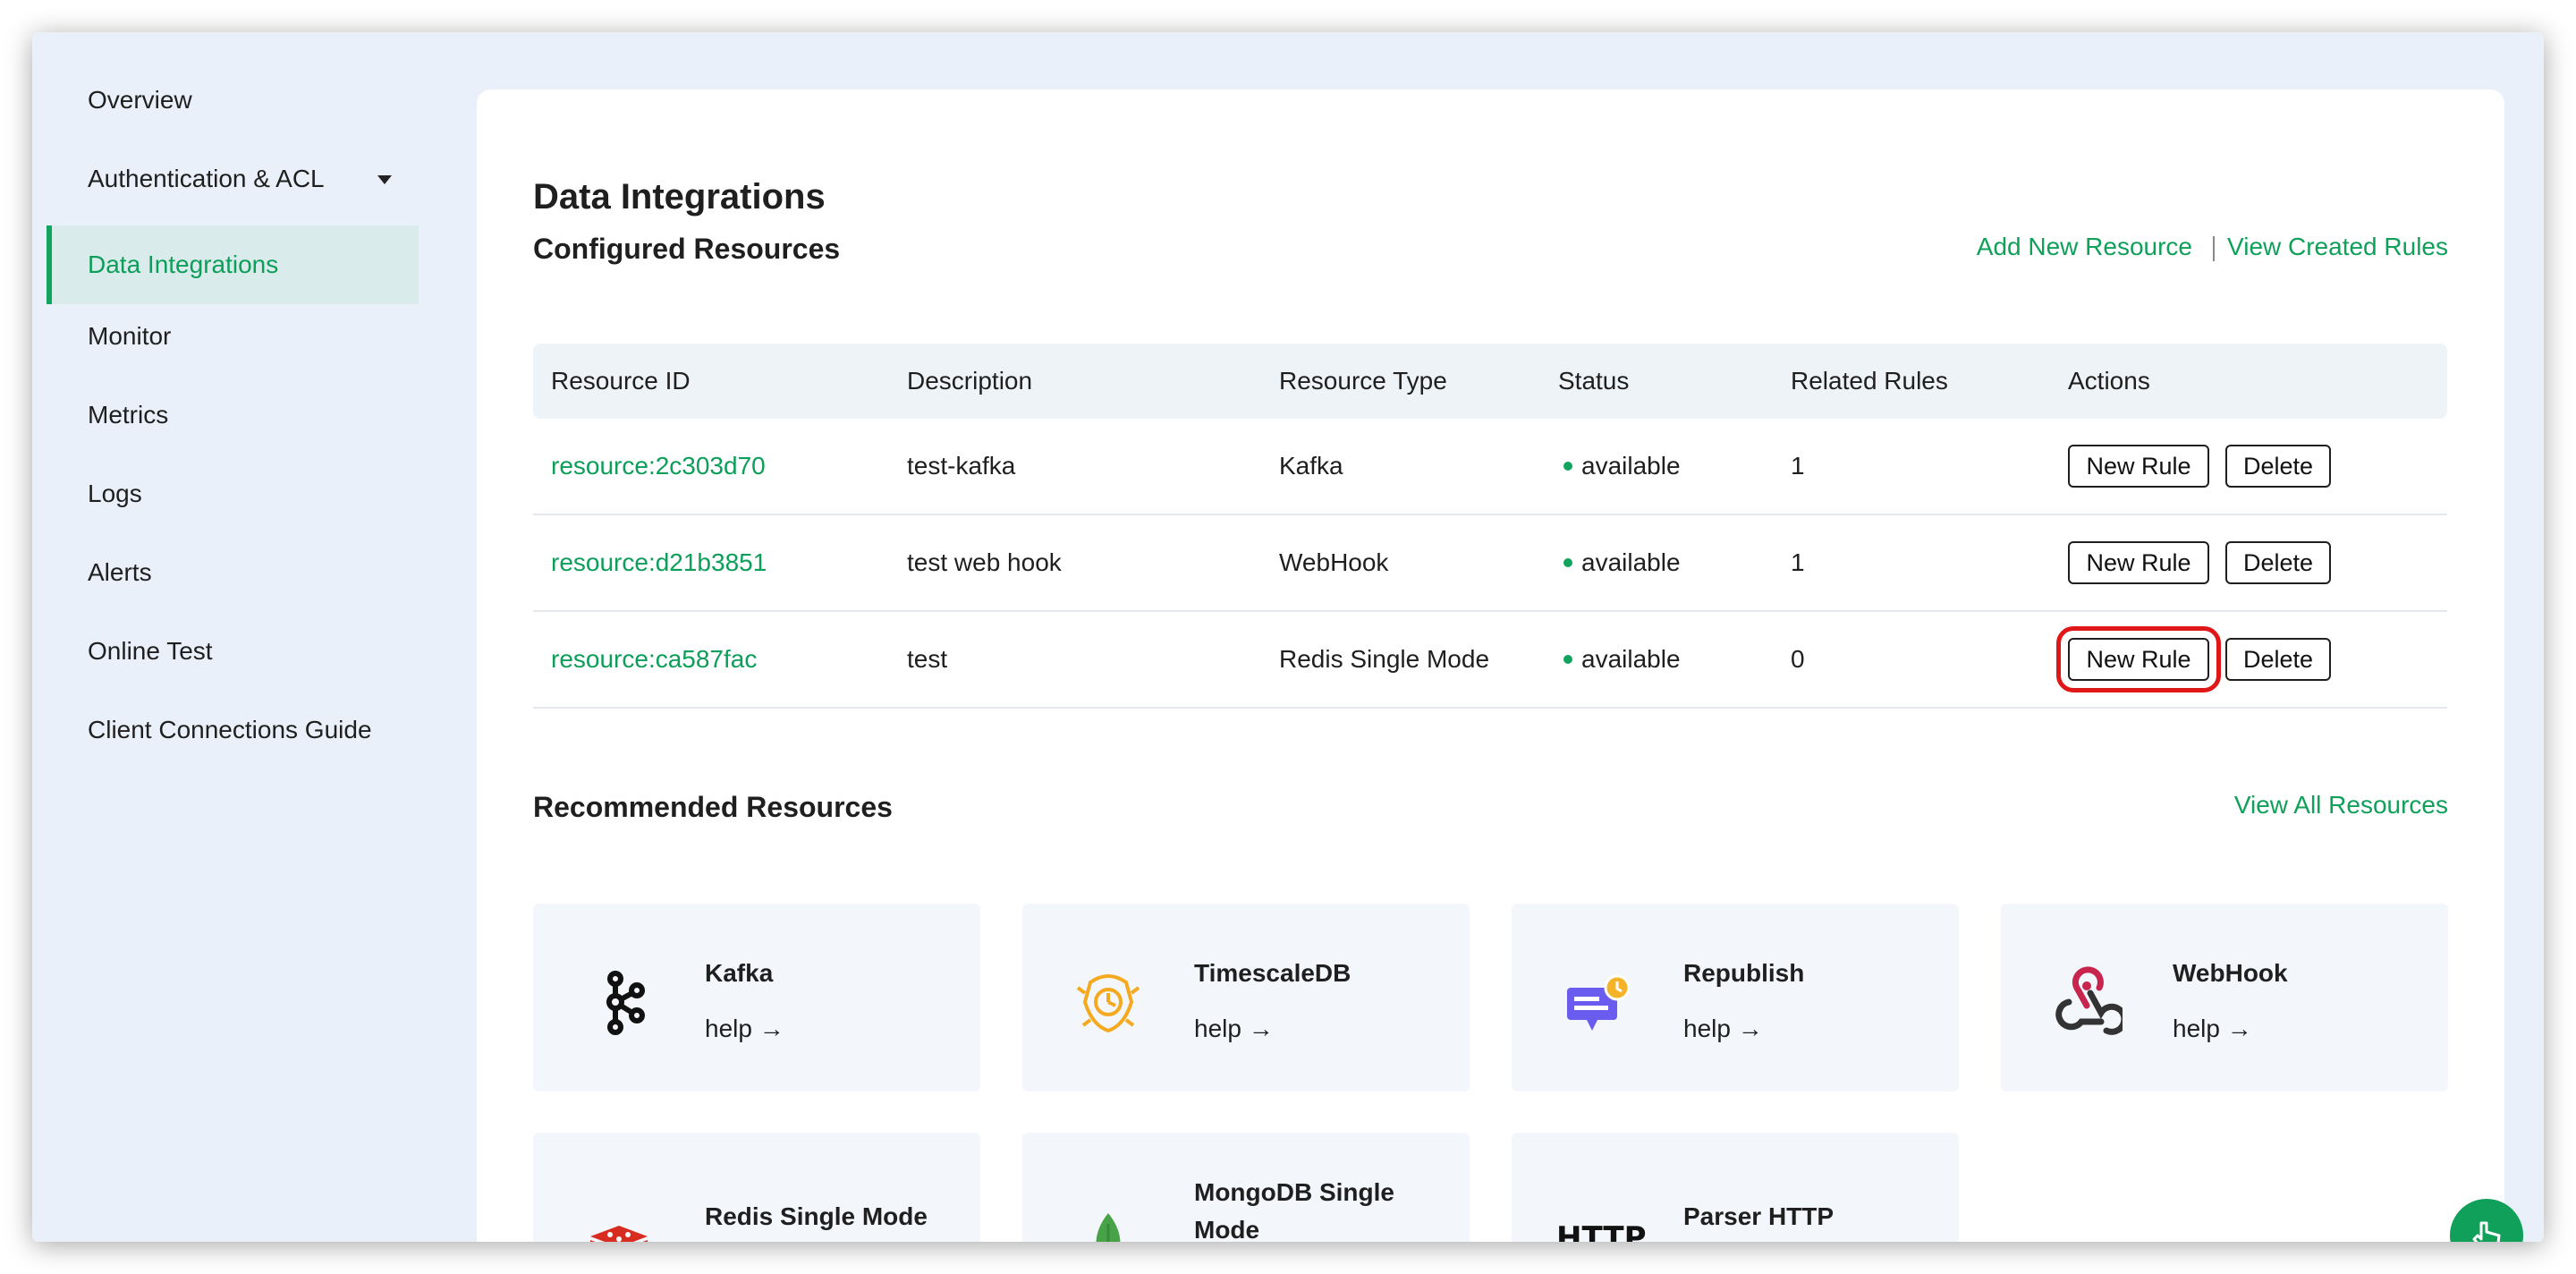 The width and height of the screenshot is (2576, 1274). What do you see at coordinates (2109, 381) in the screenshot?
I see `column-header-actions: Actions` at bounding box center [2109, 381].